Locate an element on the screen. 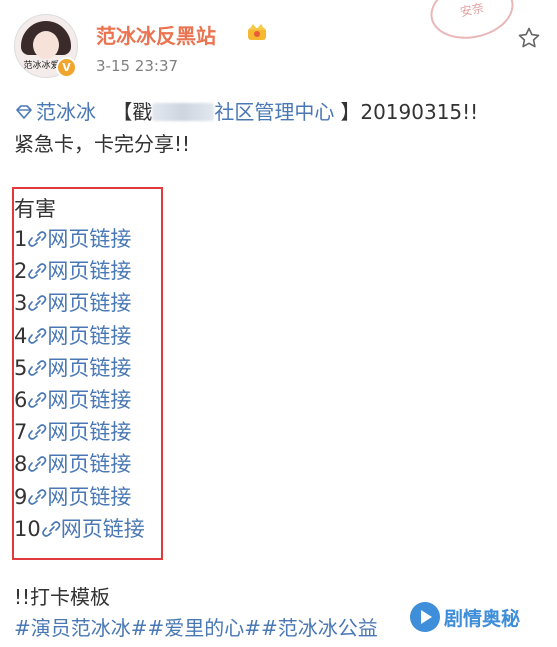 This screenshot has height=647, width=557. link-list-item: 6 网页链接 is located at coordinates (72, 399).